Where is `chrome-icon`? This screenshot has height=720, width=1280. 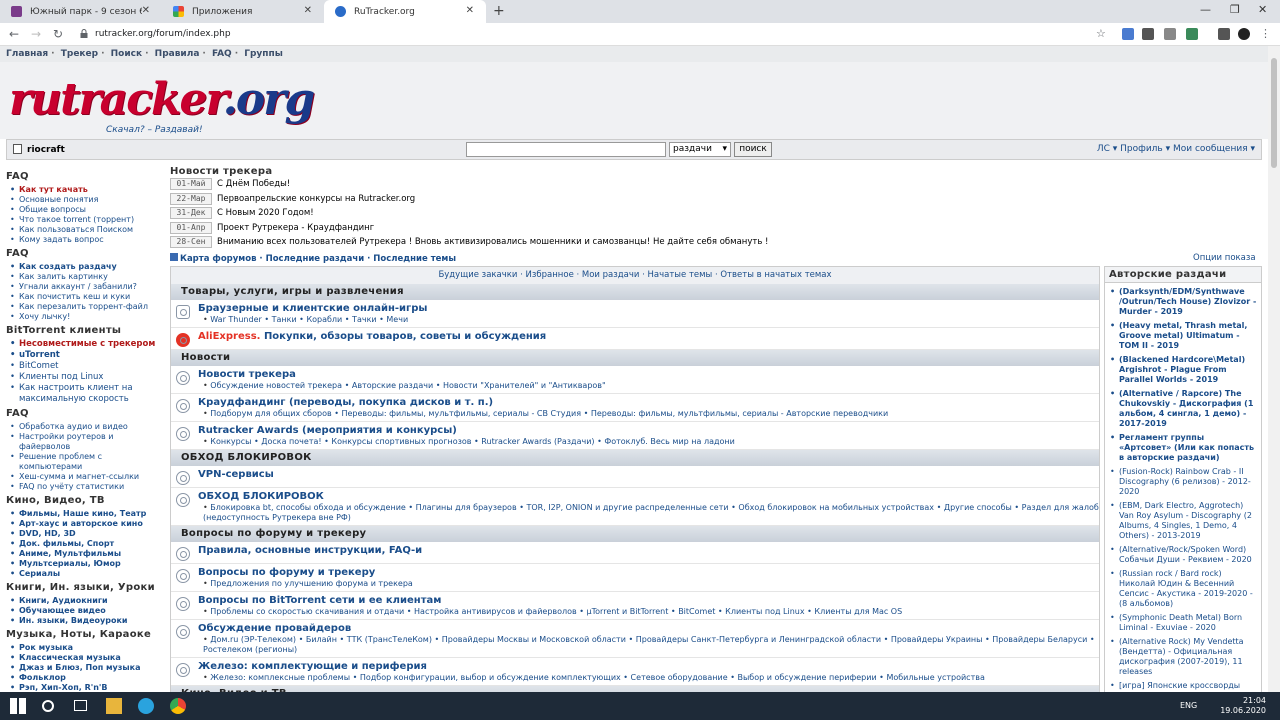
chrome-icon is located at coordinates (178, 706).